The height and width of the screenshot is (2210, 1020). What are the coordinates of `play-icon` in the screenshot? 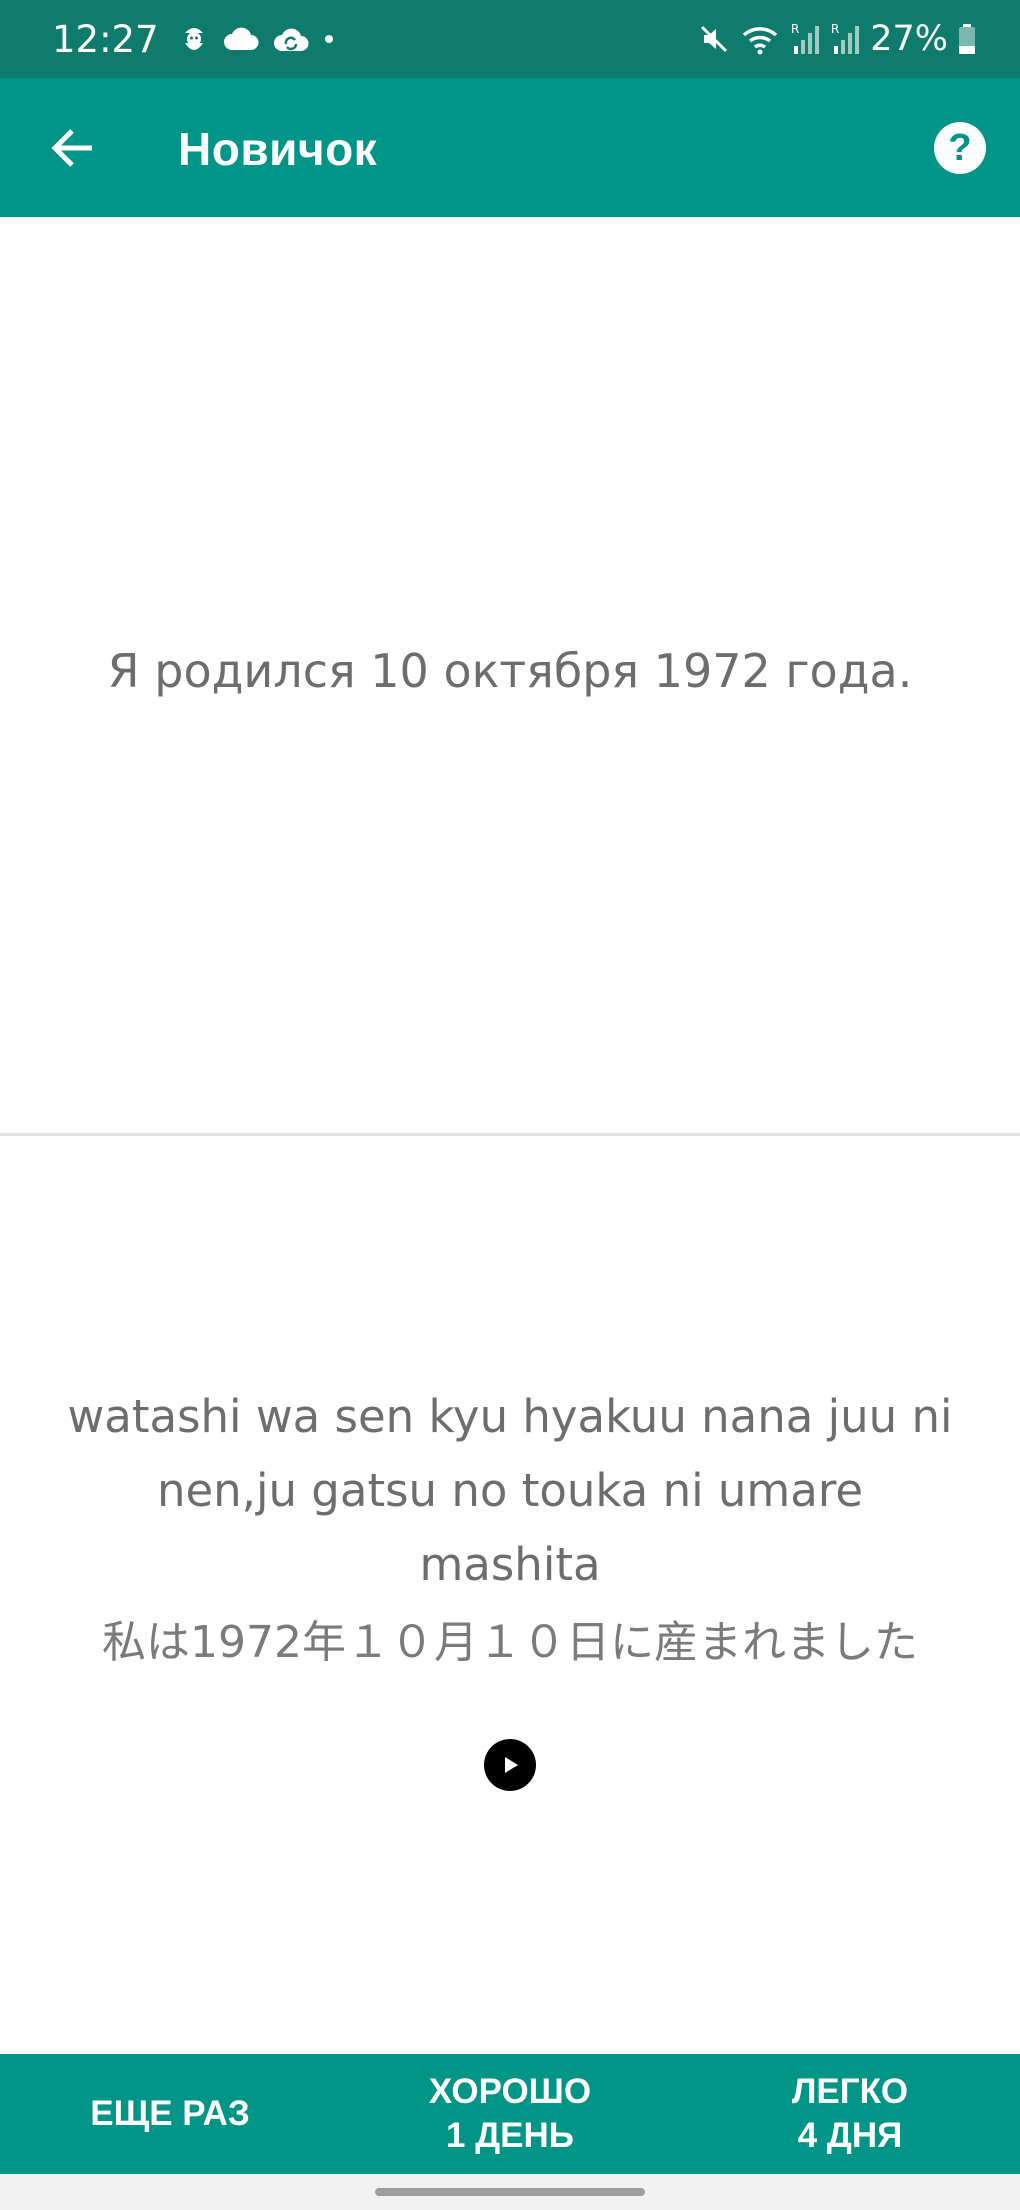 It's located at (510, 1765).